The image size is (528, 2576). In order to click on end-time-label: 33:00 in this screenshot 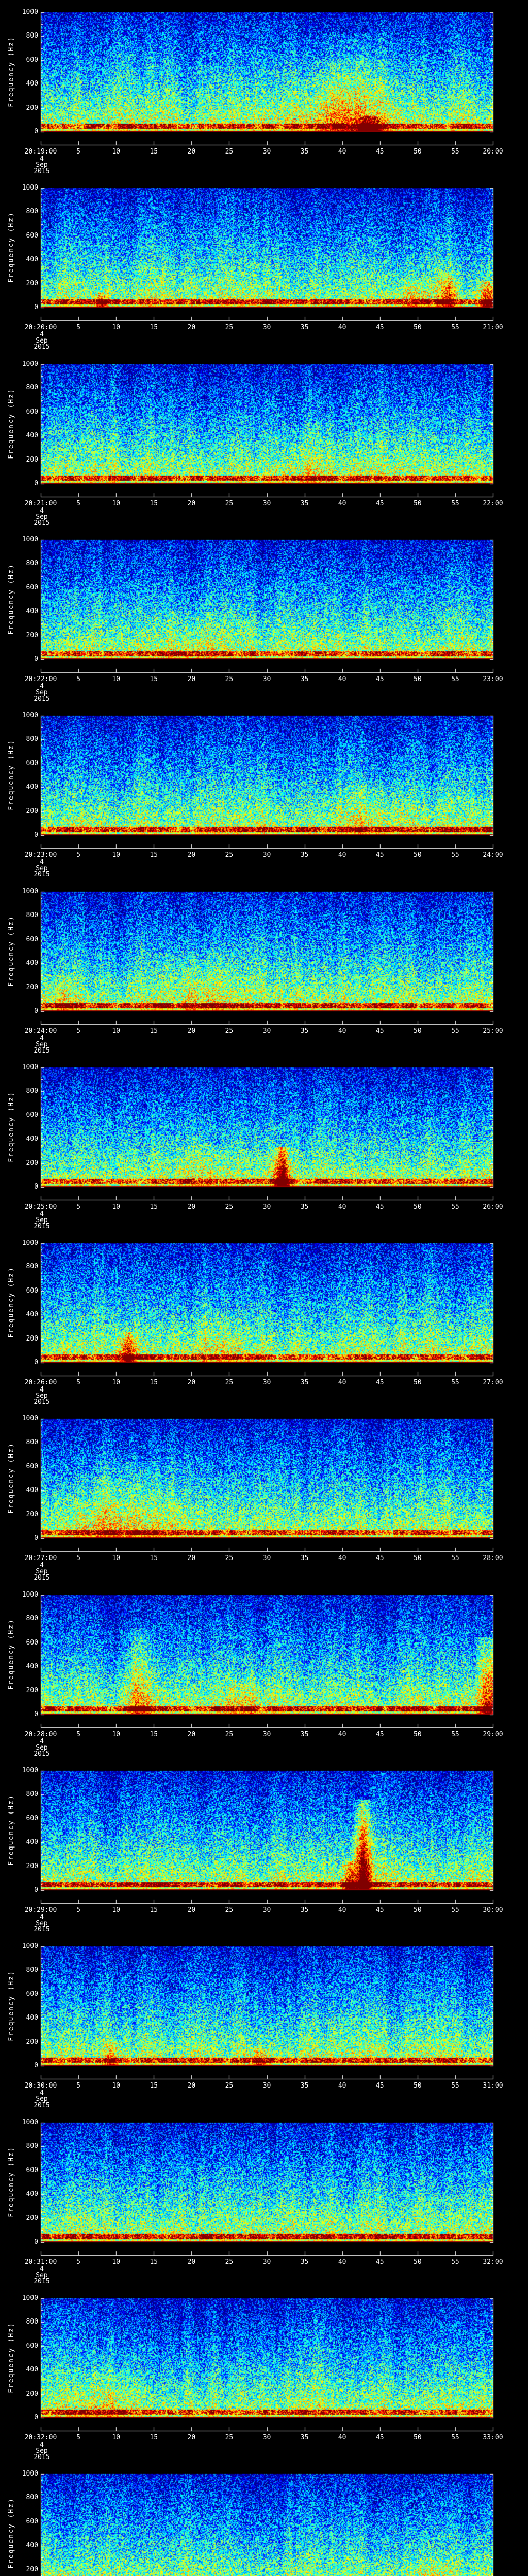, I will do `click(493, 2438)`.